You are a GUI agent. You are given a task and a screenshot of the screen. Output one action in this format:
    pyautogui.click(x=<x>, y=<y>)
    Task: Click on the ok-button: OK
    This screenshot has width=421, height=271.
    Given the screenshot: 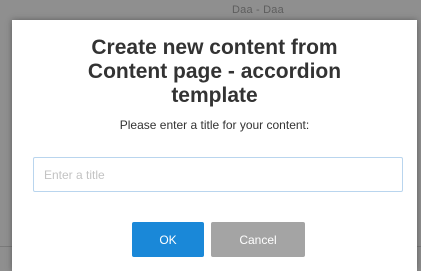 What is the action you would take?
    pyautogui.click(x=168, y=239)
    